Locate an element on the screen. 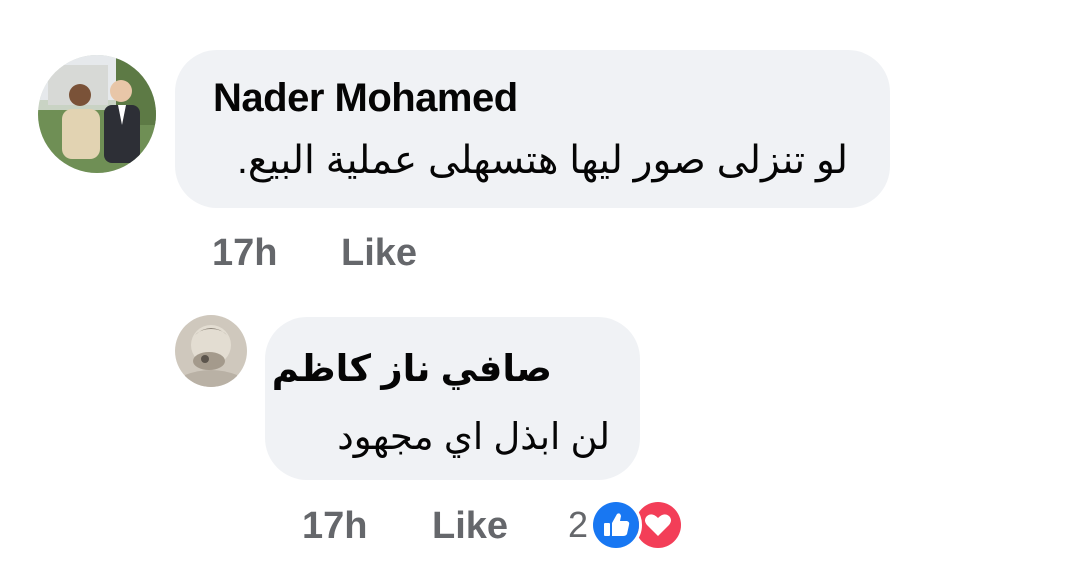  comment-timestamp: 17h is located at coordinates (244, 253).